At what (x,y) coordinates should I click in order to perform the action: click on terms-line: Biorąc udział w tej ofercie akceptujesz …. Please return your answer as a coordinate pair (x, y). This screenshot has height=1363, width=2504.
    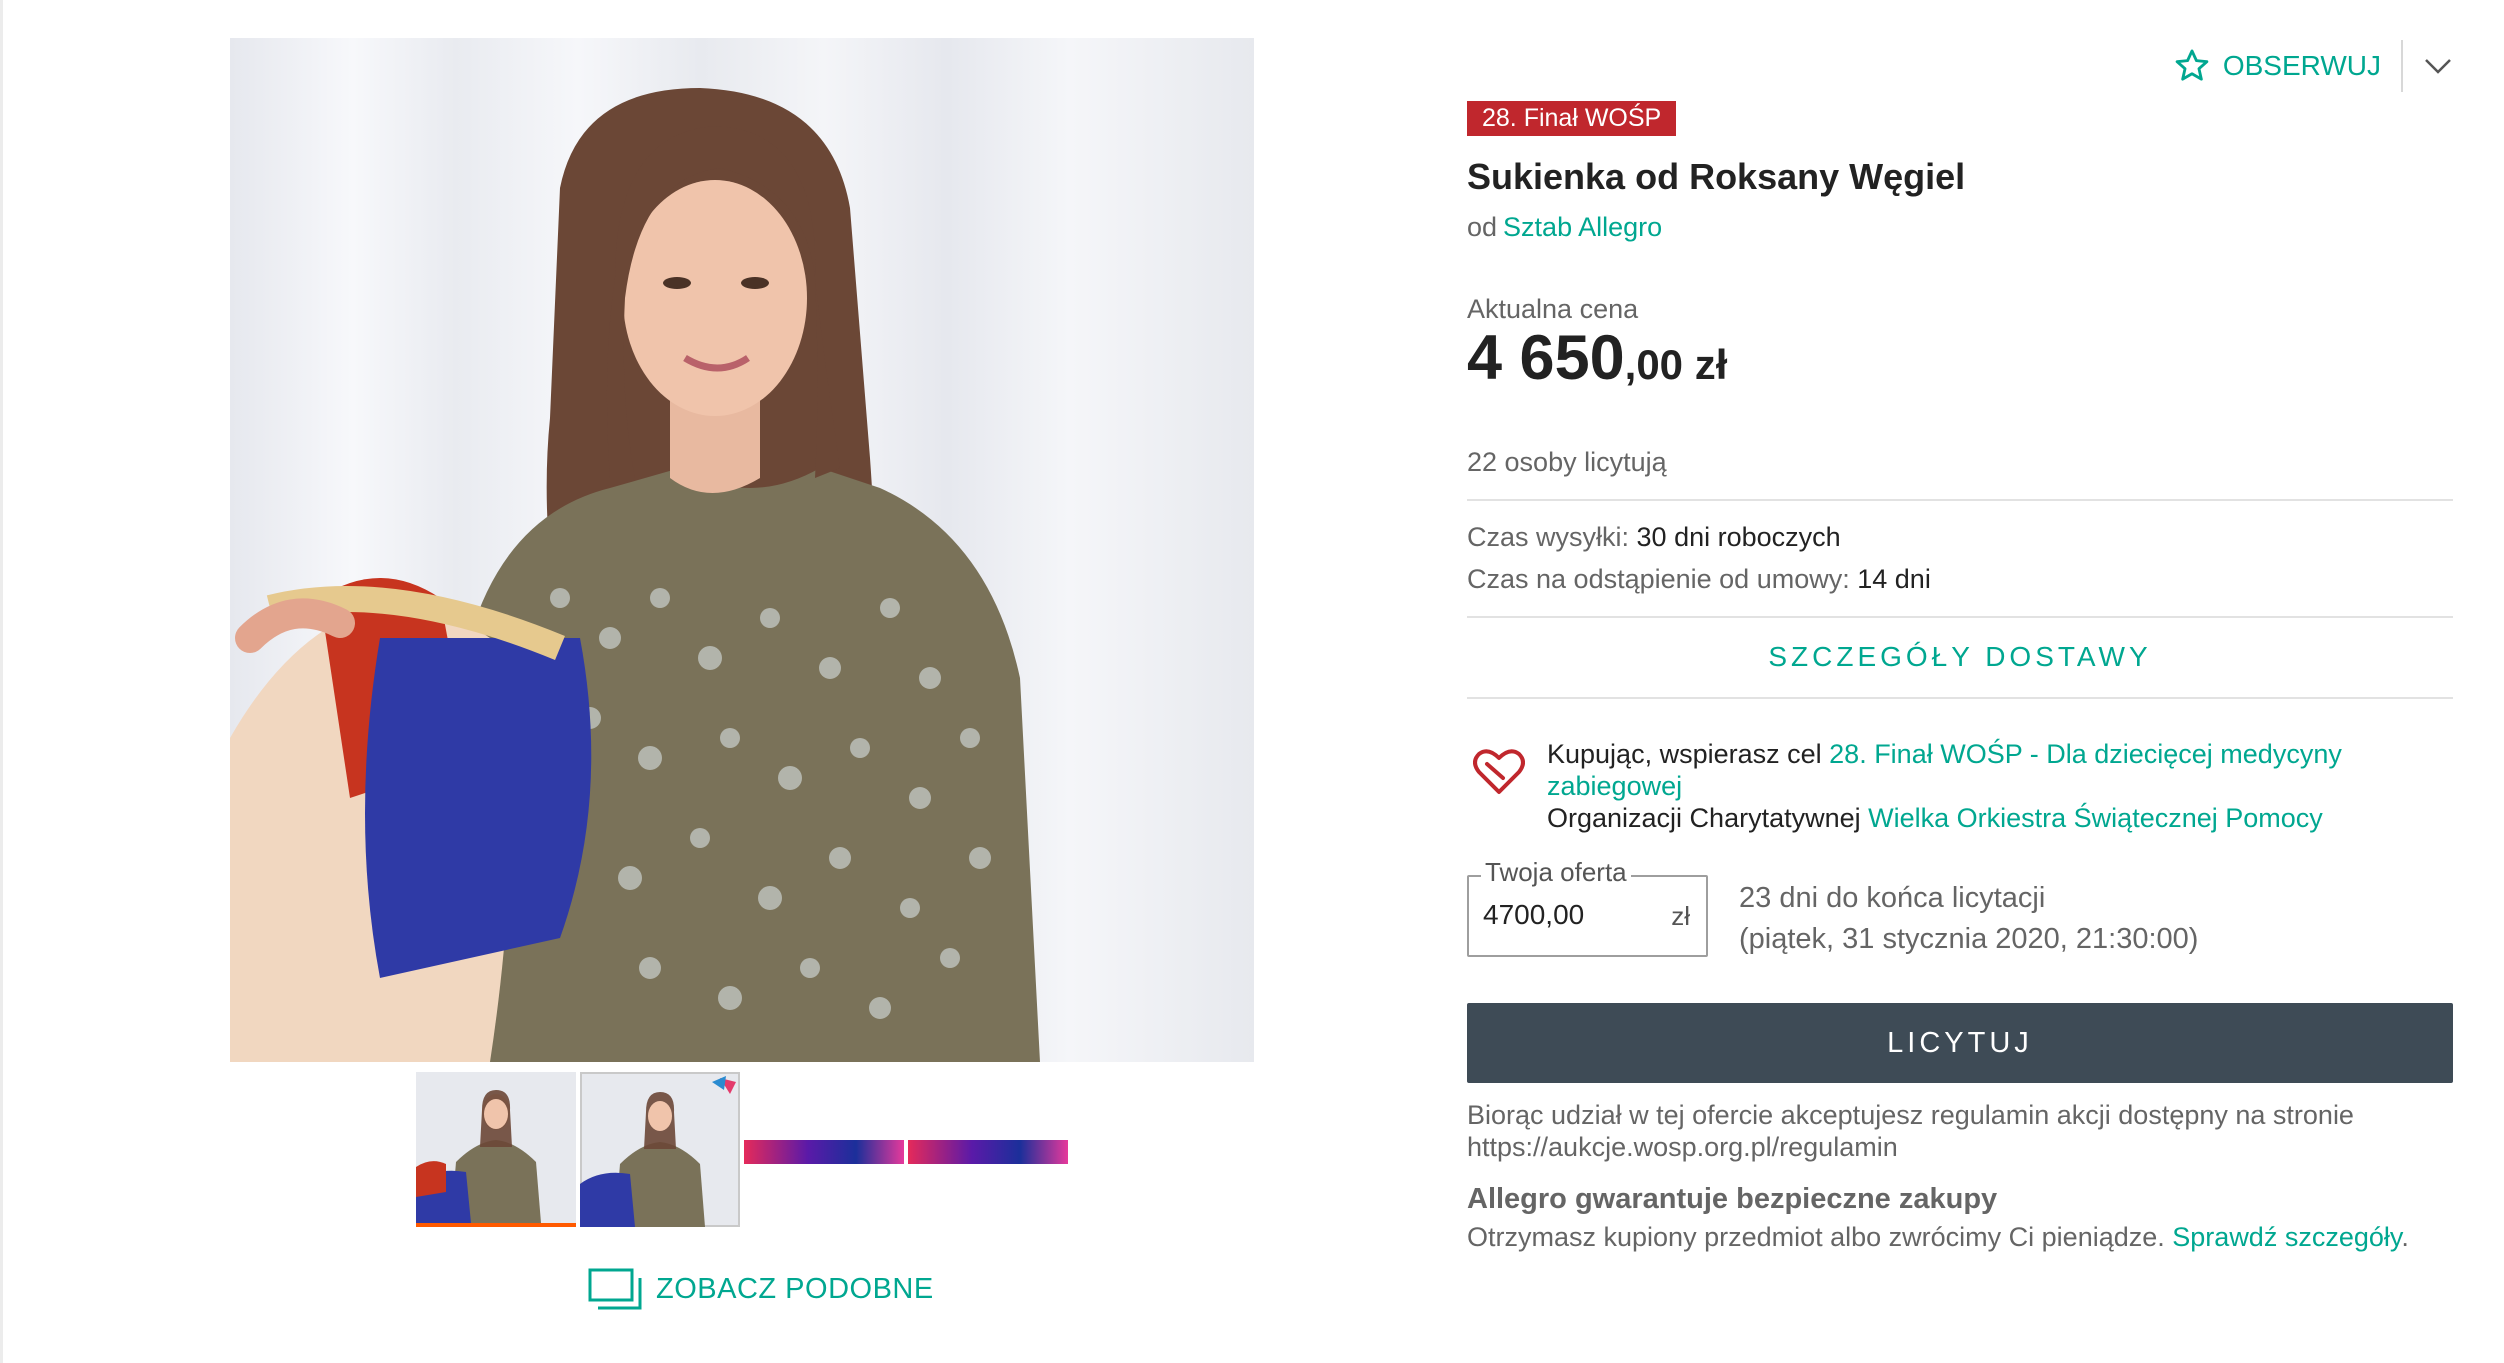
    Looking at the image, I should click on (1910, 1115).